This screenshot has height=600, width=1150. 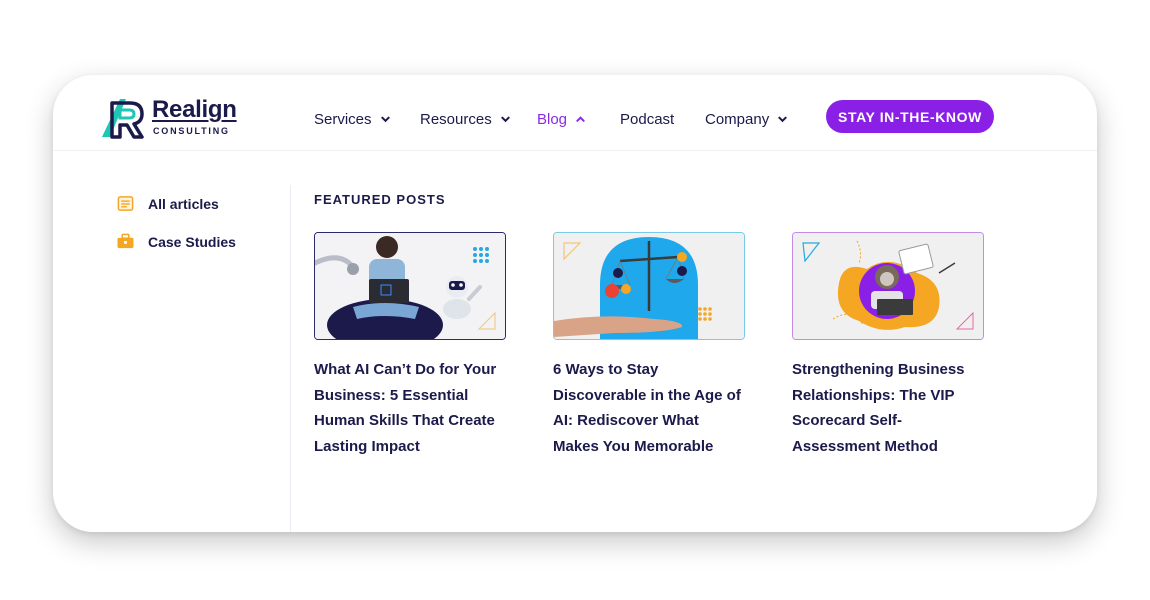 What do you see at coordinates (456, 119) in the screenshot?
I see `nav-resources-label: Resources` at bounding box center [456, 119].